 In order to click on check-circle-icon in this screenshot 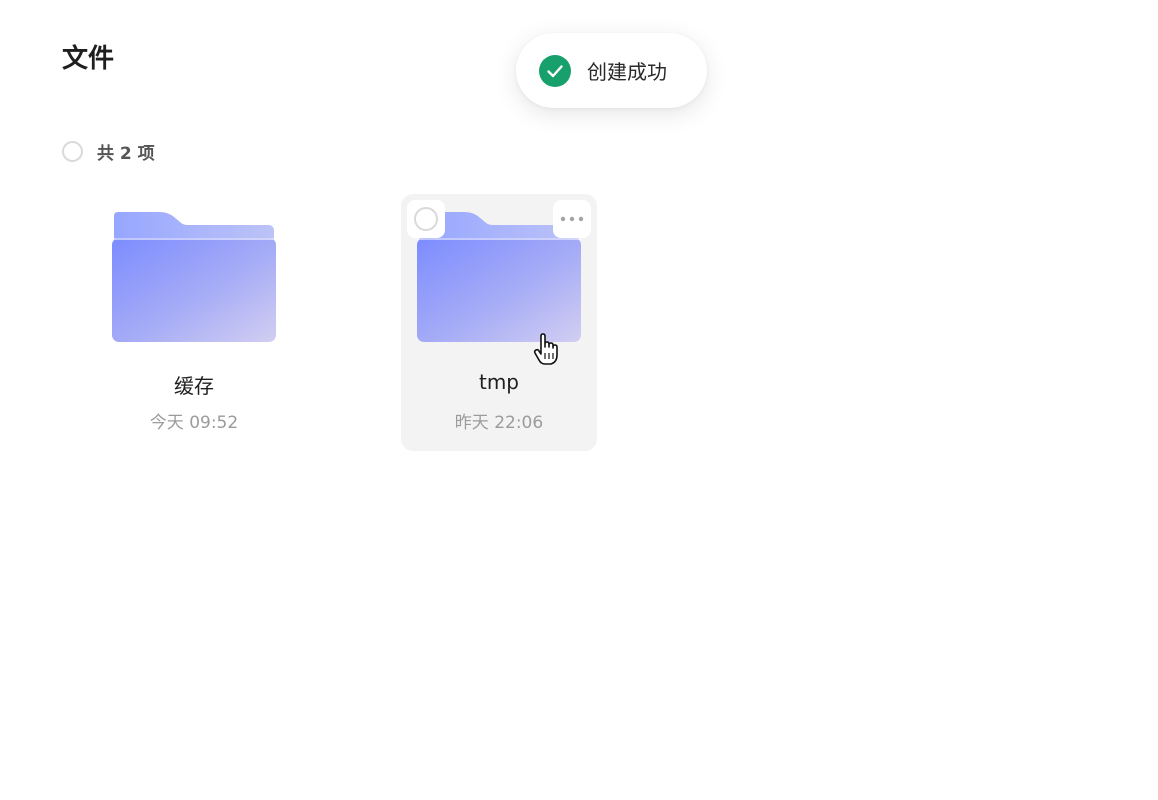, I will do `click(555, 70)`.